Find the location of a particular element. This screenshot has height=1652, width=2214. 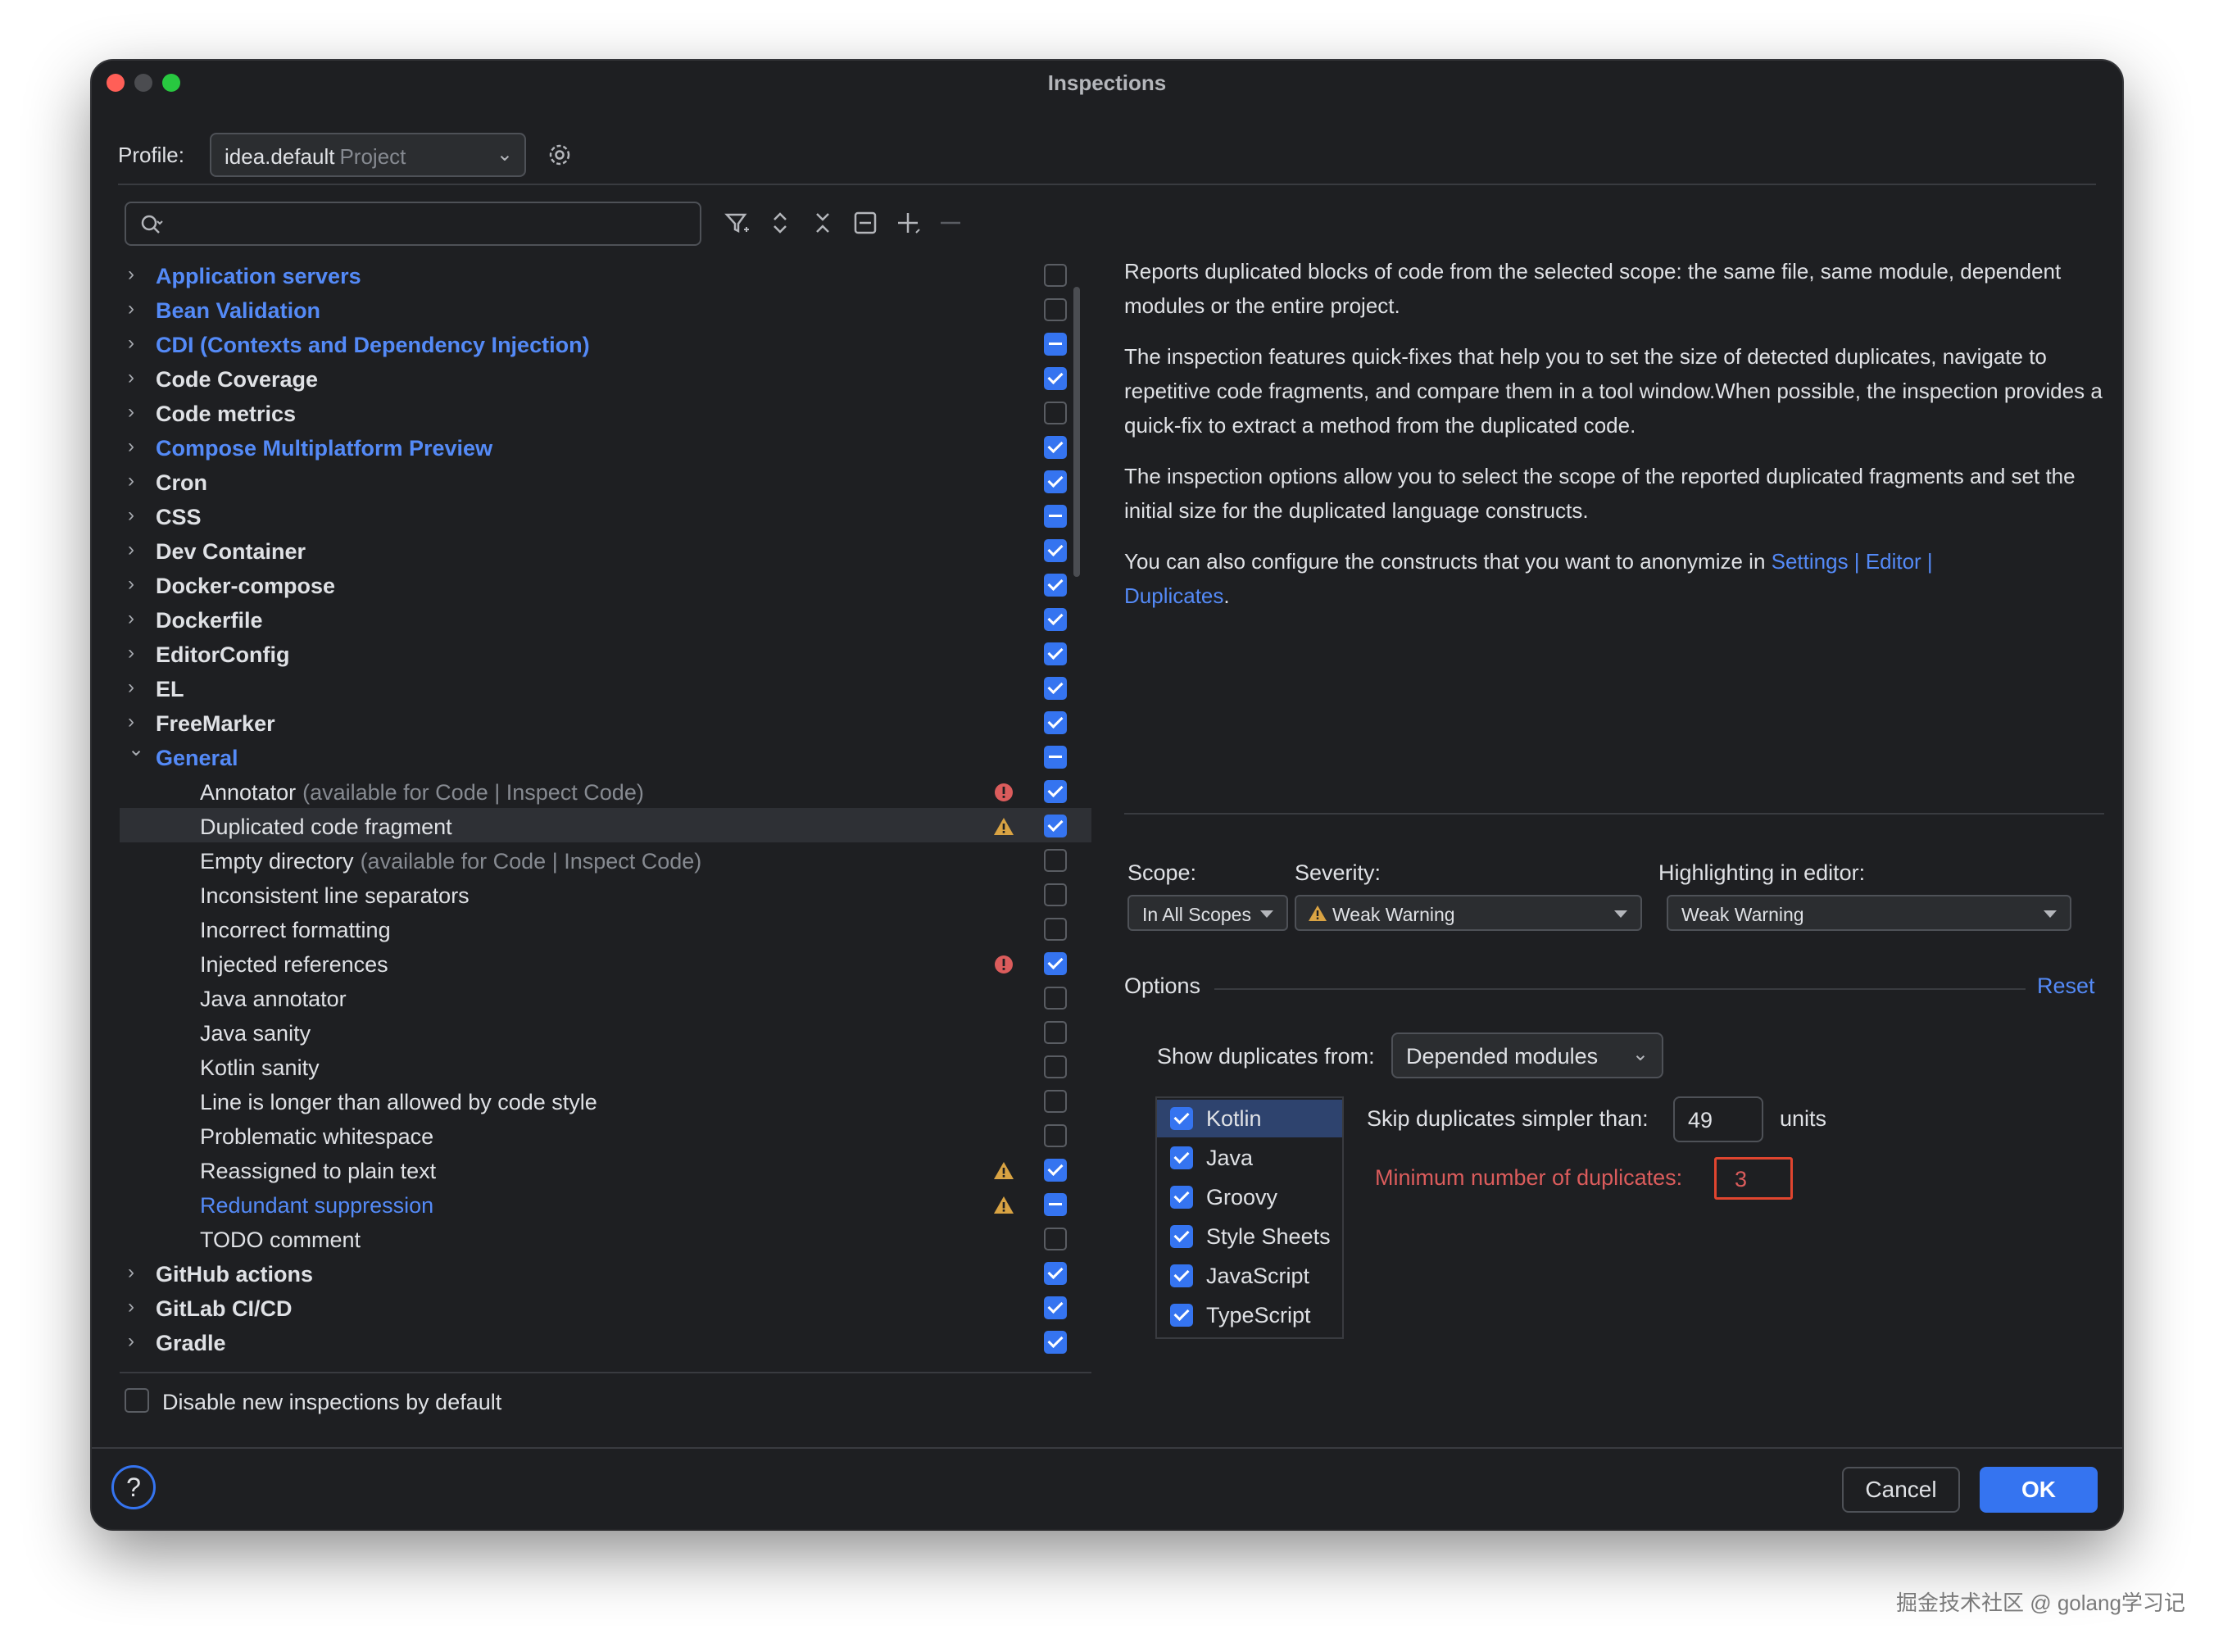

reset-link: Reset is located at coordinates (2066, 986).